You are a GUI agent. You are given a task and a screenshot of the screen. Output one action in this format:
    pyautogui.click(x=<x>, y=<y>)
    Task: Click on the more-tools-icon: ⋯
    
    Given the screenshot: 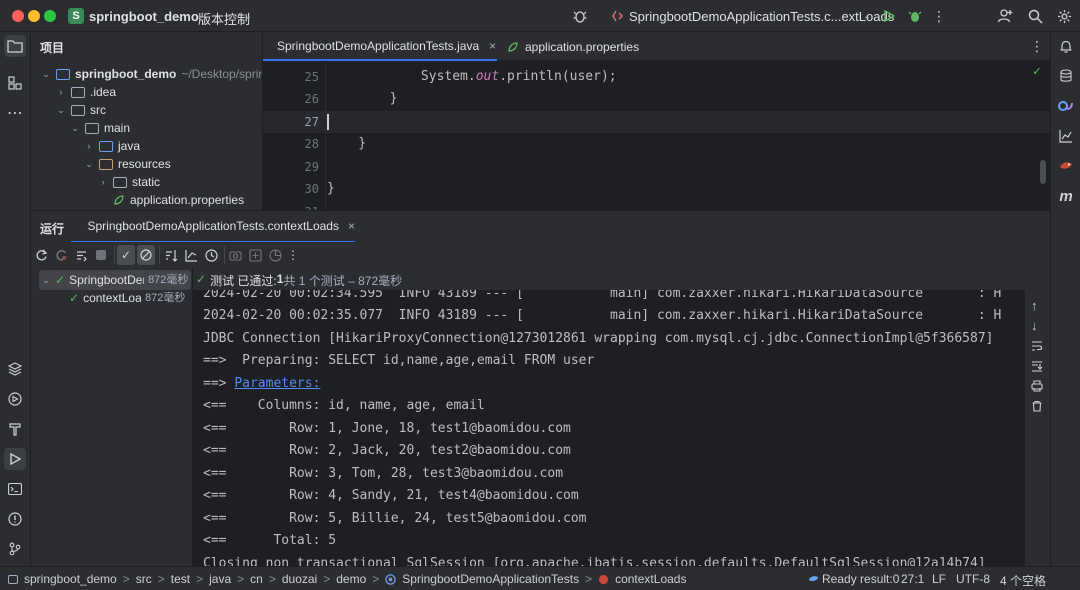 What is the action you would take?
    pyautogui.click(x=15, y=113)
    